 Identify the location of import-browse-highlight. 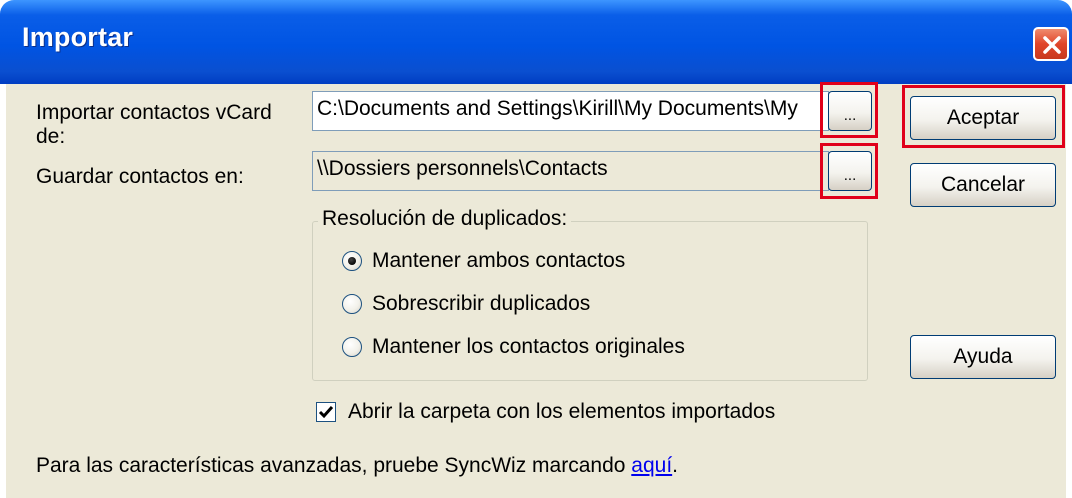
(849, 110).